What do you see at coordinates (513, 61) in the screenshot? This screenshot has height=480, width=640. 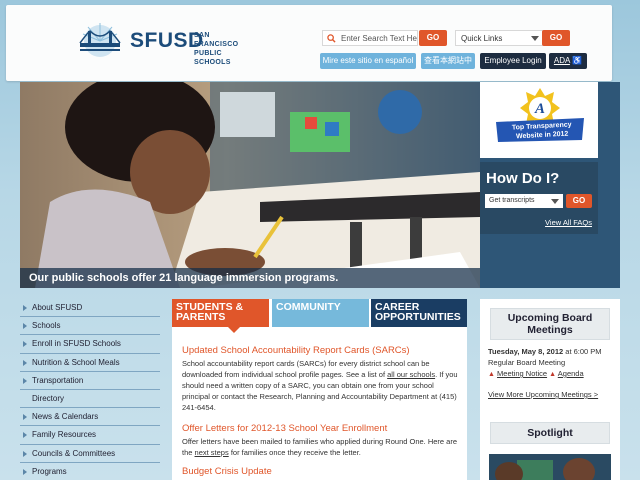 I see `employee-login-button: Employee Login` at bounding box center [513, 61].